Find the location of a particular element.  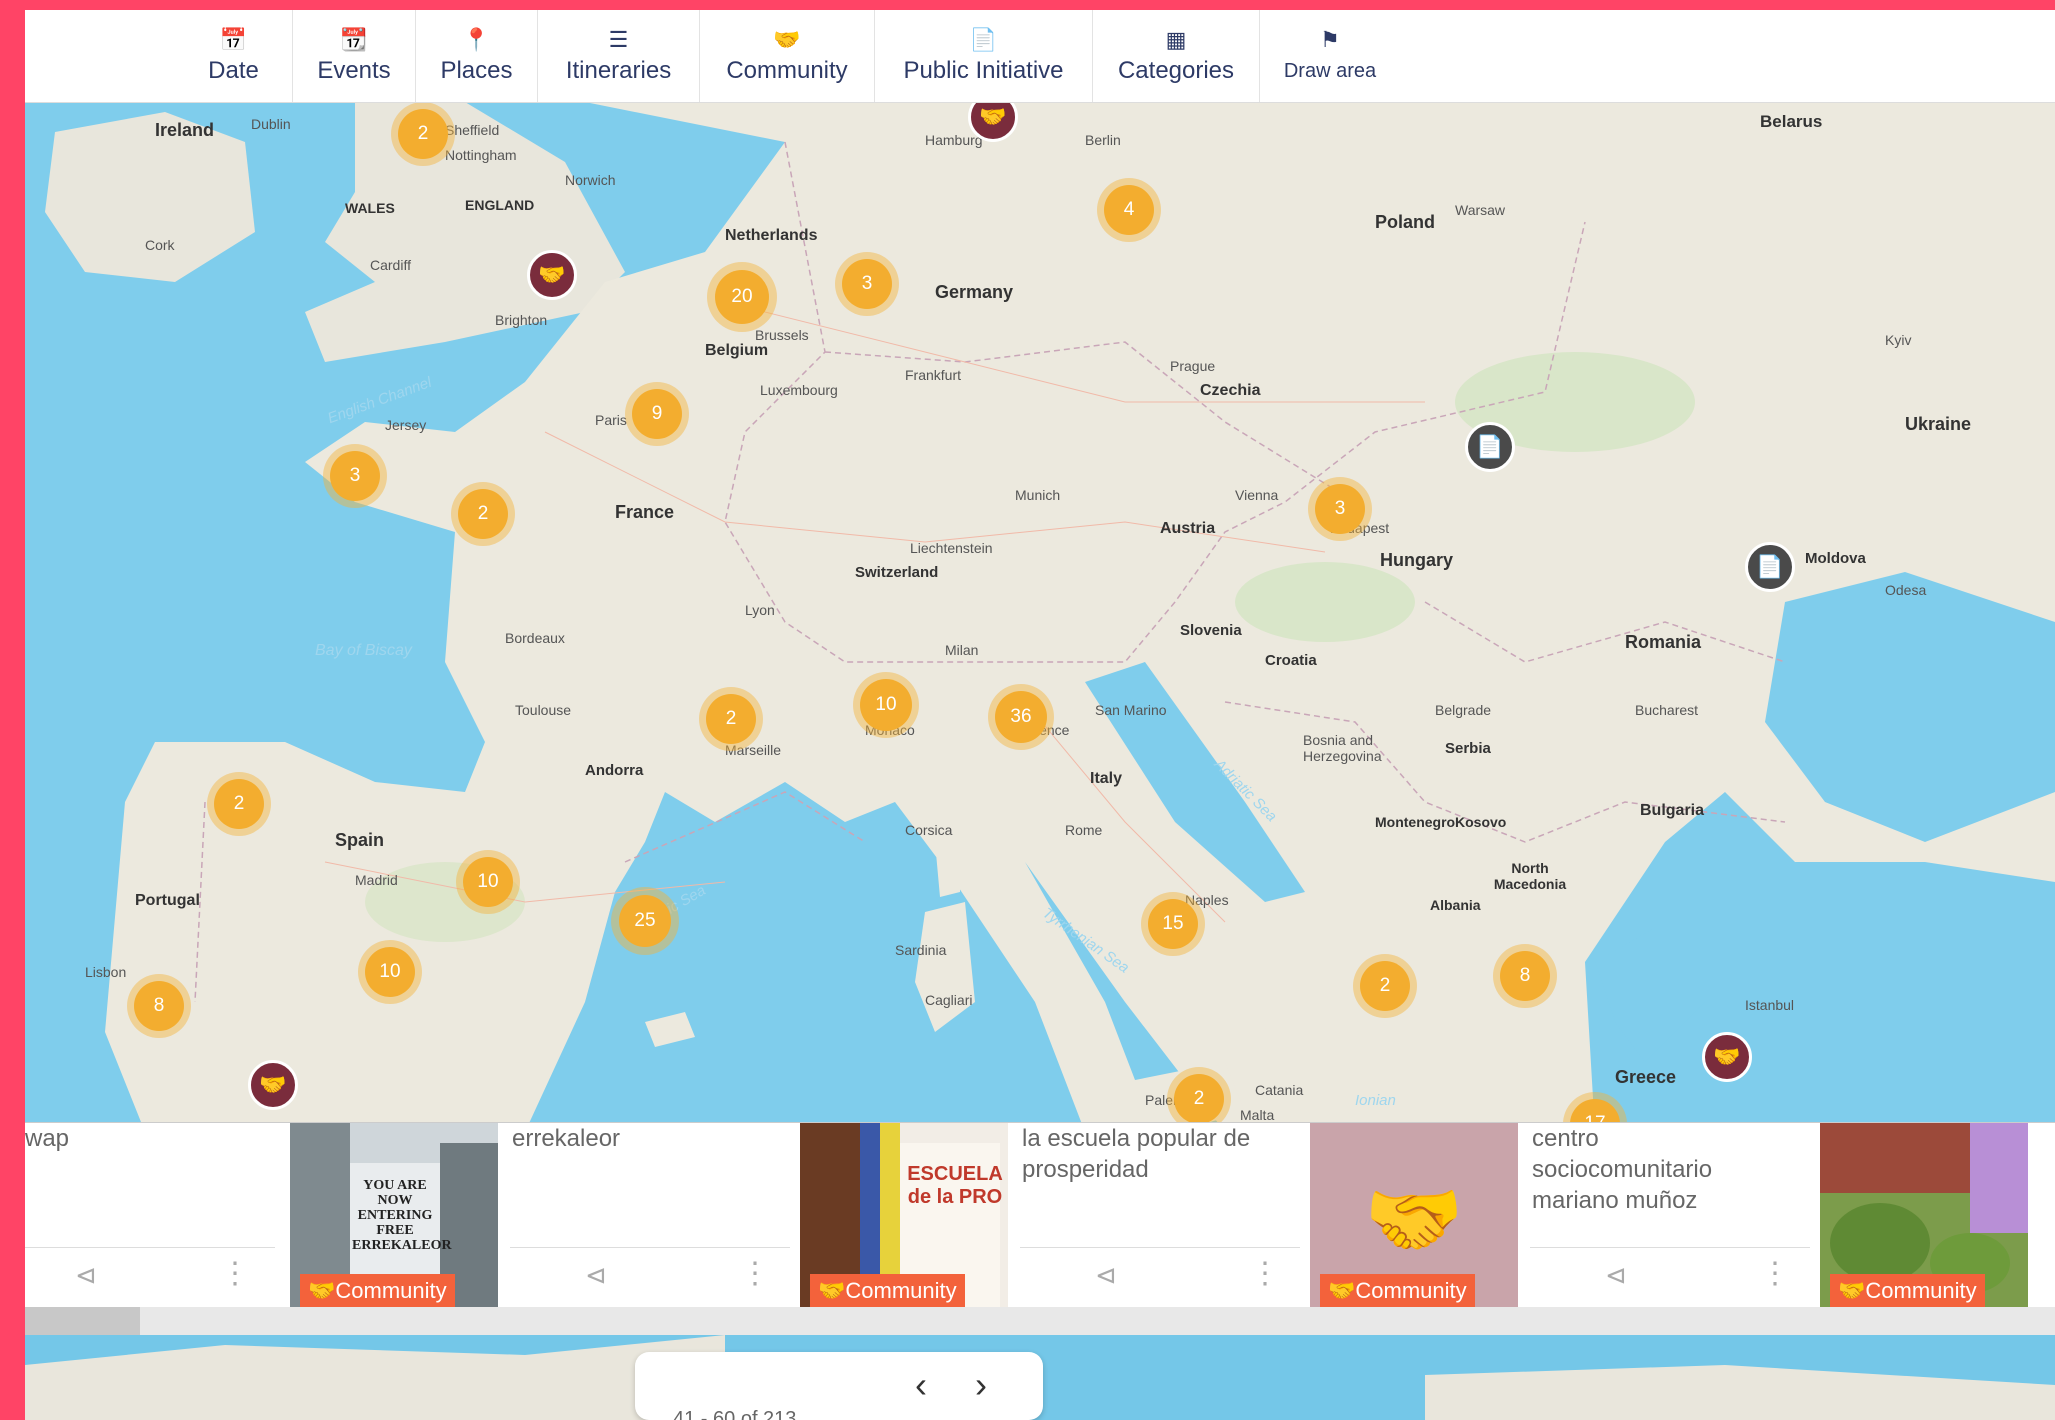

filter-events-button: 📆 Events is located at coordinates (354, 56).